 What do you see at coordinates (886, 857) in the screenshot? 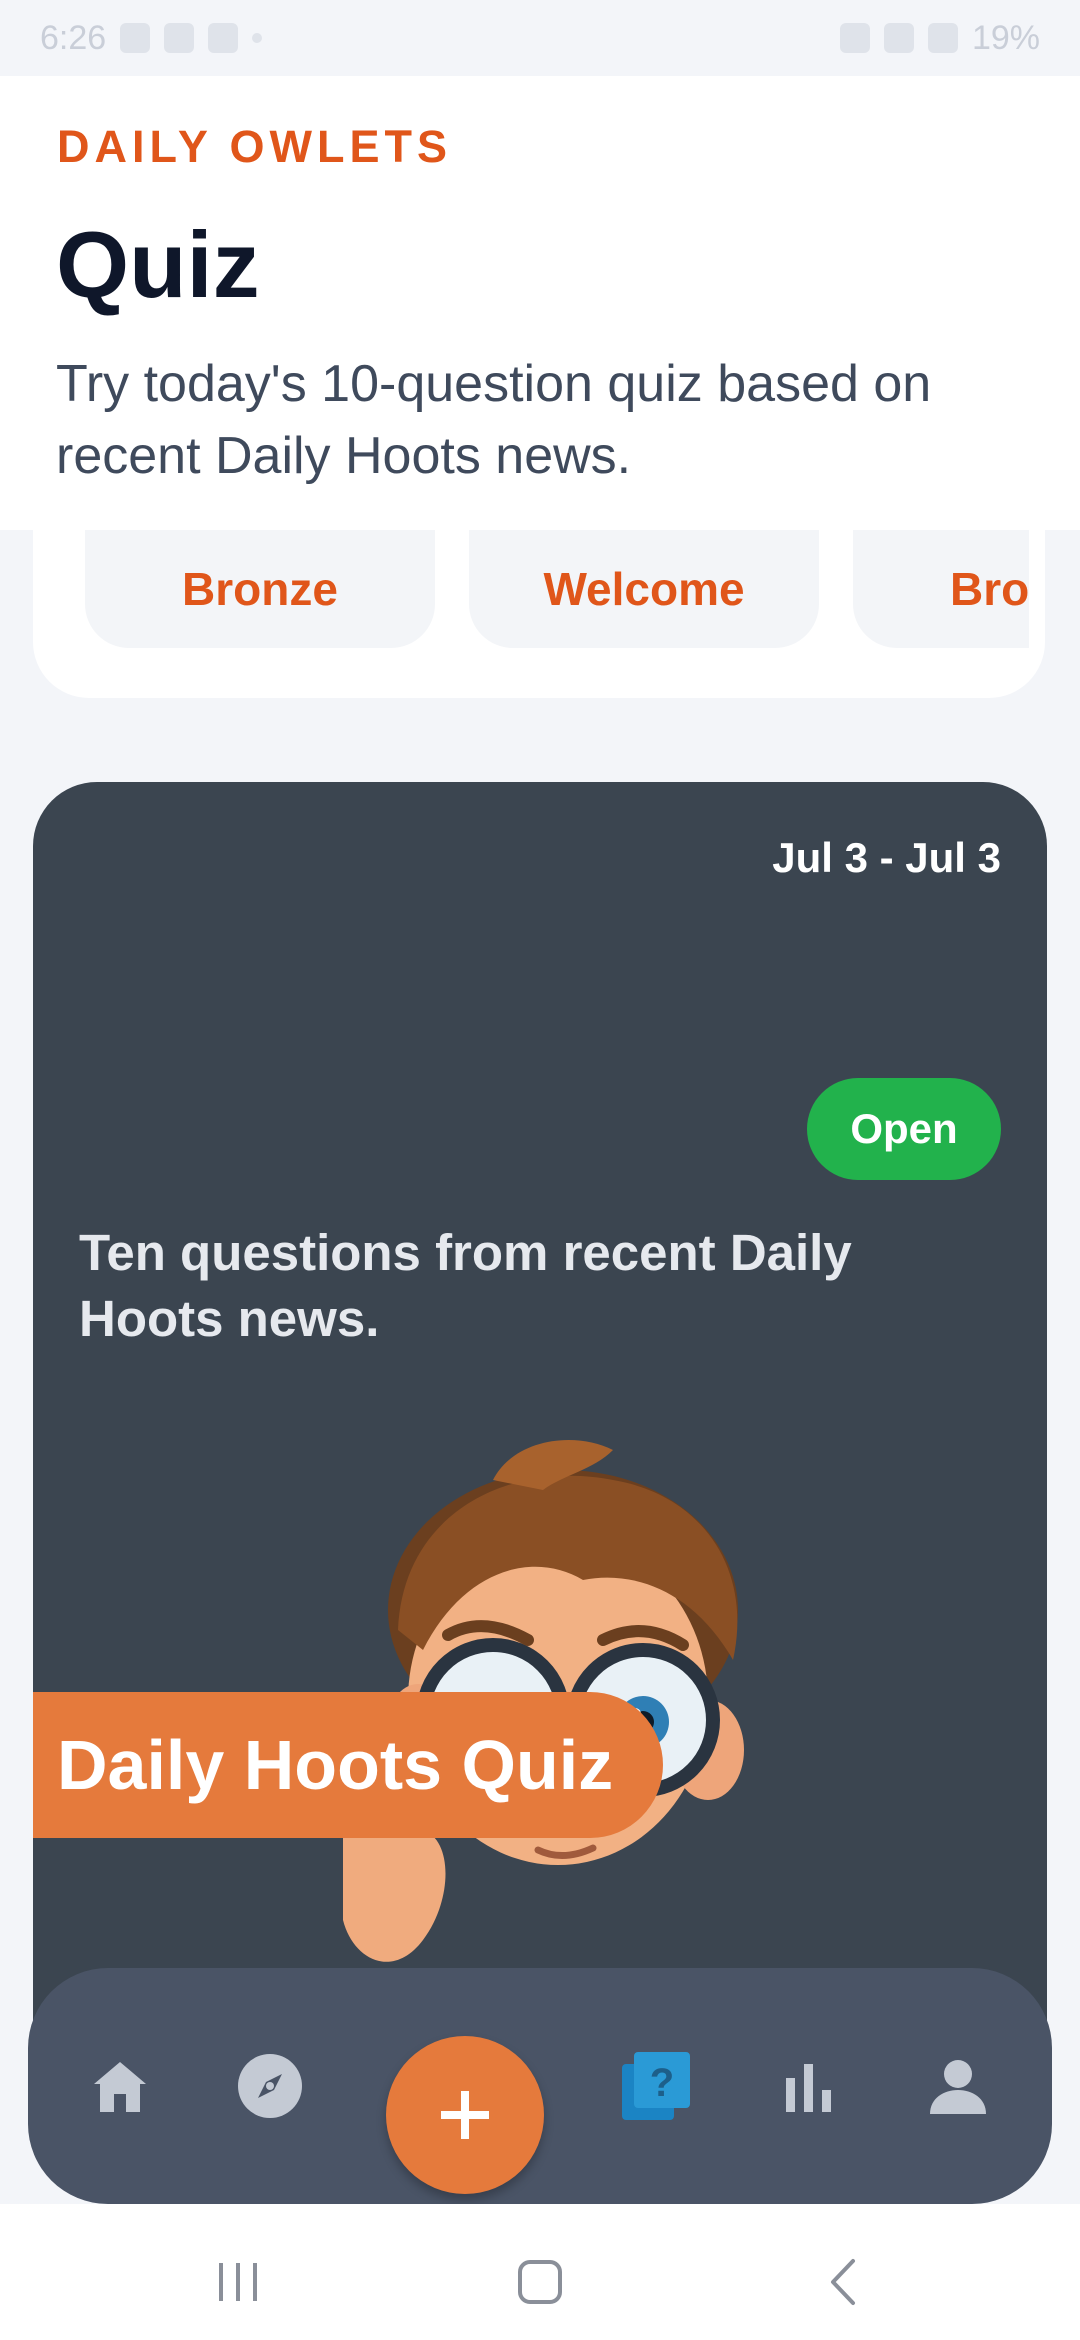
I see `quiz-date-range: Jul 3 - Jul 3` at bounding box center [886, 857].